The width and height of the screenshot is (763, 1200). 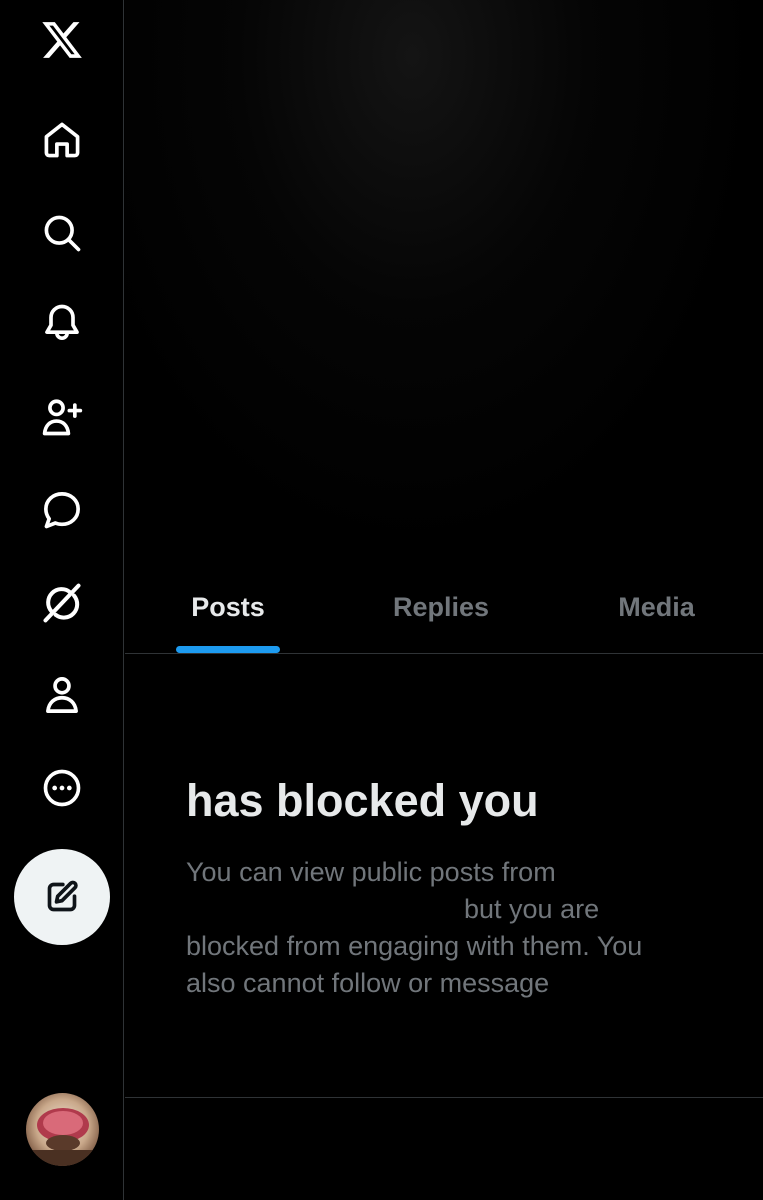 I want to click on tab-replies: Replies, so click(x=441, y=607).